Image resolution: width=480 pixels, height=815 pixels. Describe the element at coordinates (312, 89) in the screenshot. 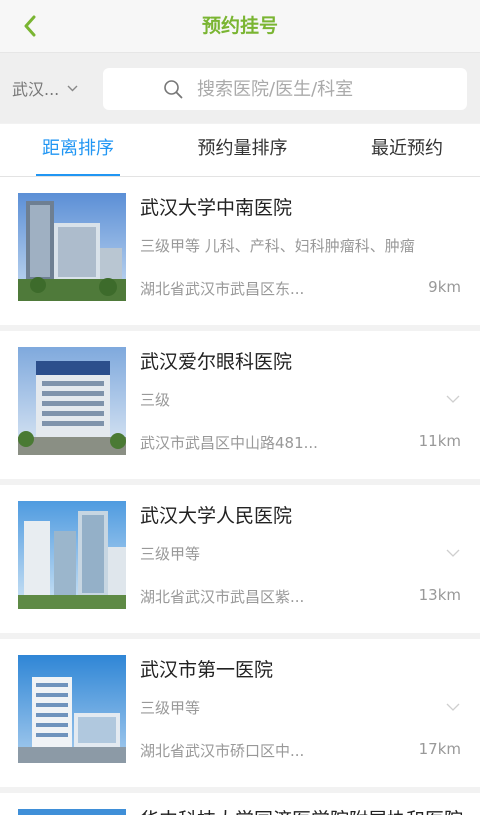

I see `search-input` at that location.